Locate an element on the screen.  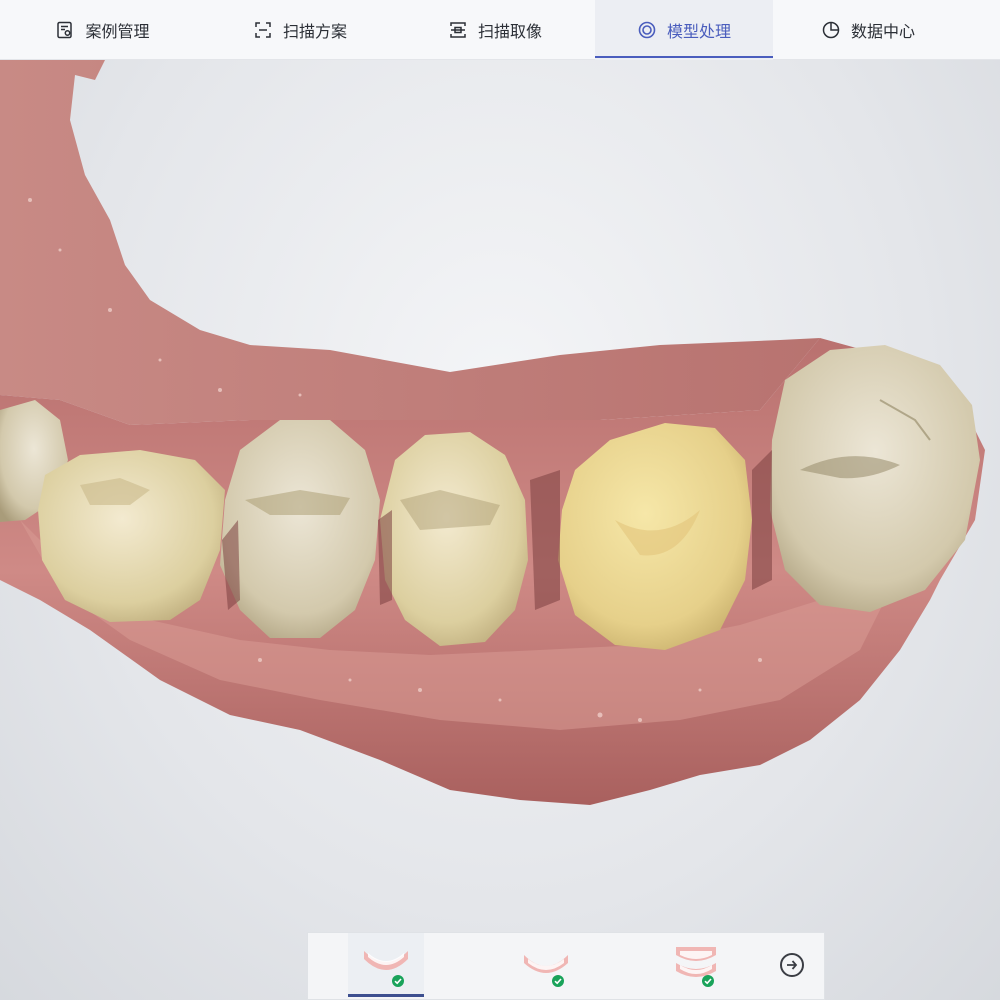
arrow-right-circle-icon is located at coordinates (792, 965).